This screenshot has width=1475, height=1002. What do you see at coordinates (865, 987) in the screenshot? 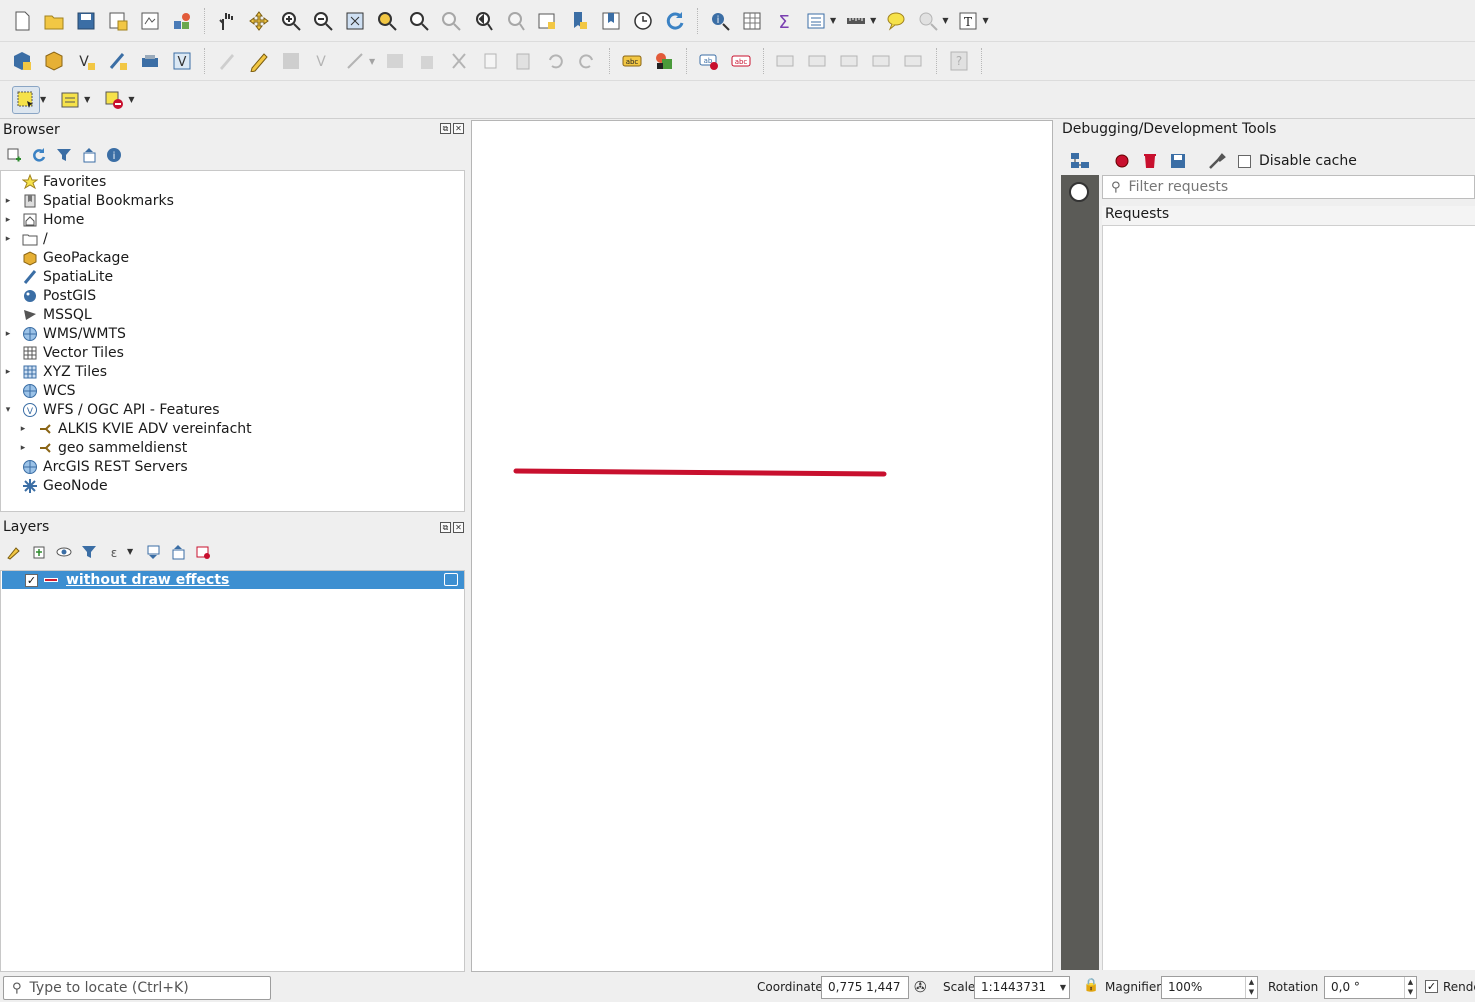
I see `coordinate-field: 0,775 1,447` at bounding box center [865, 987].